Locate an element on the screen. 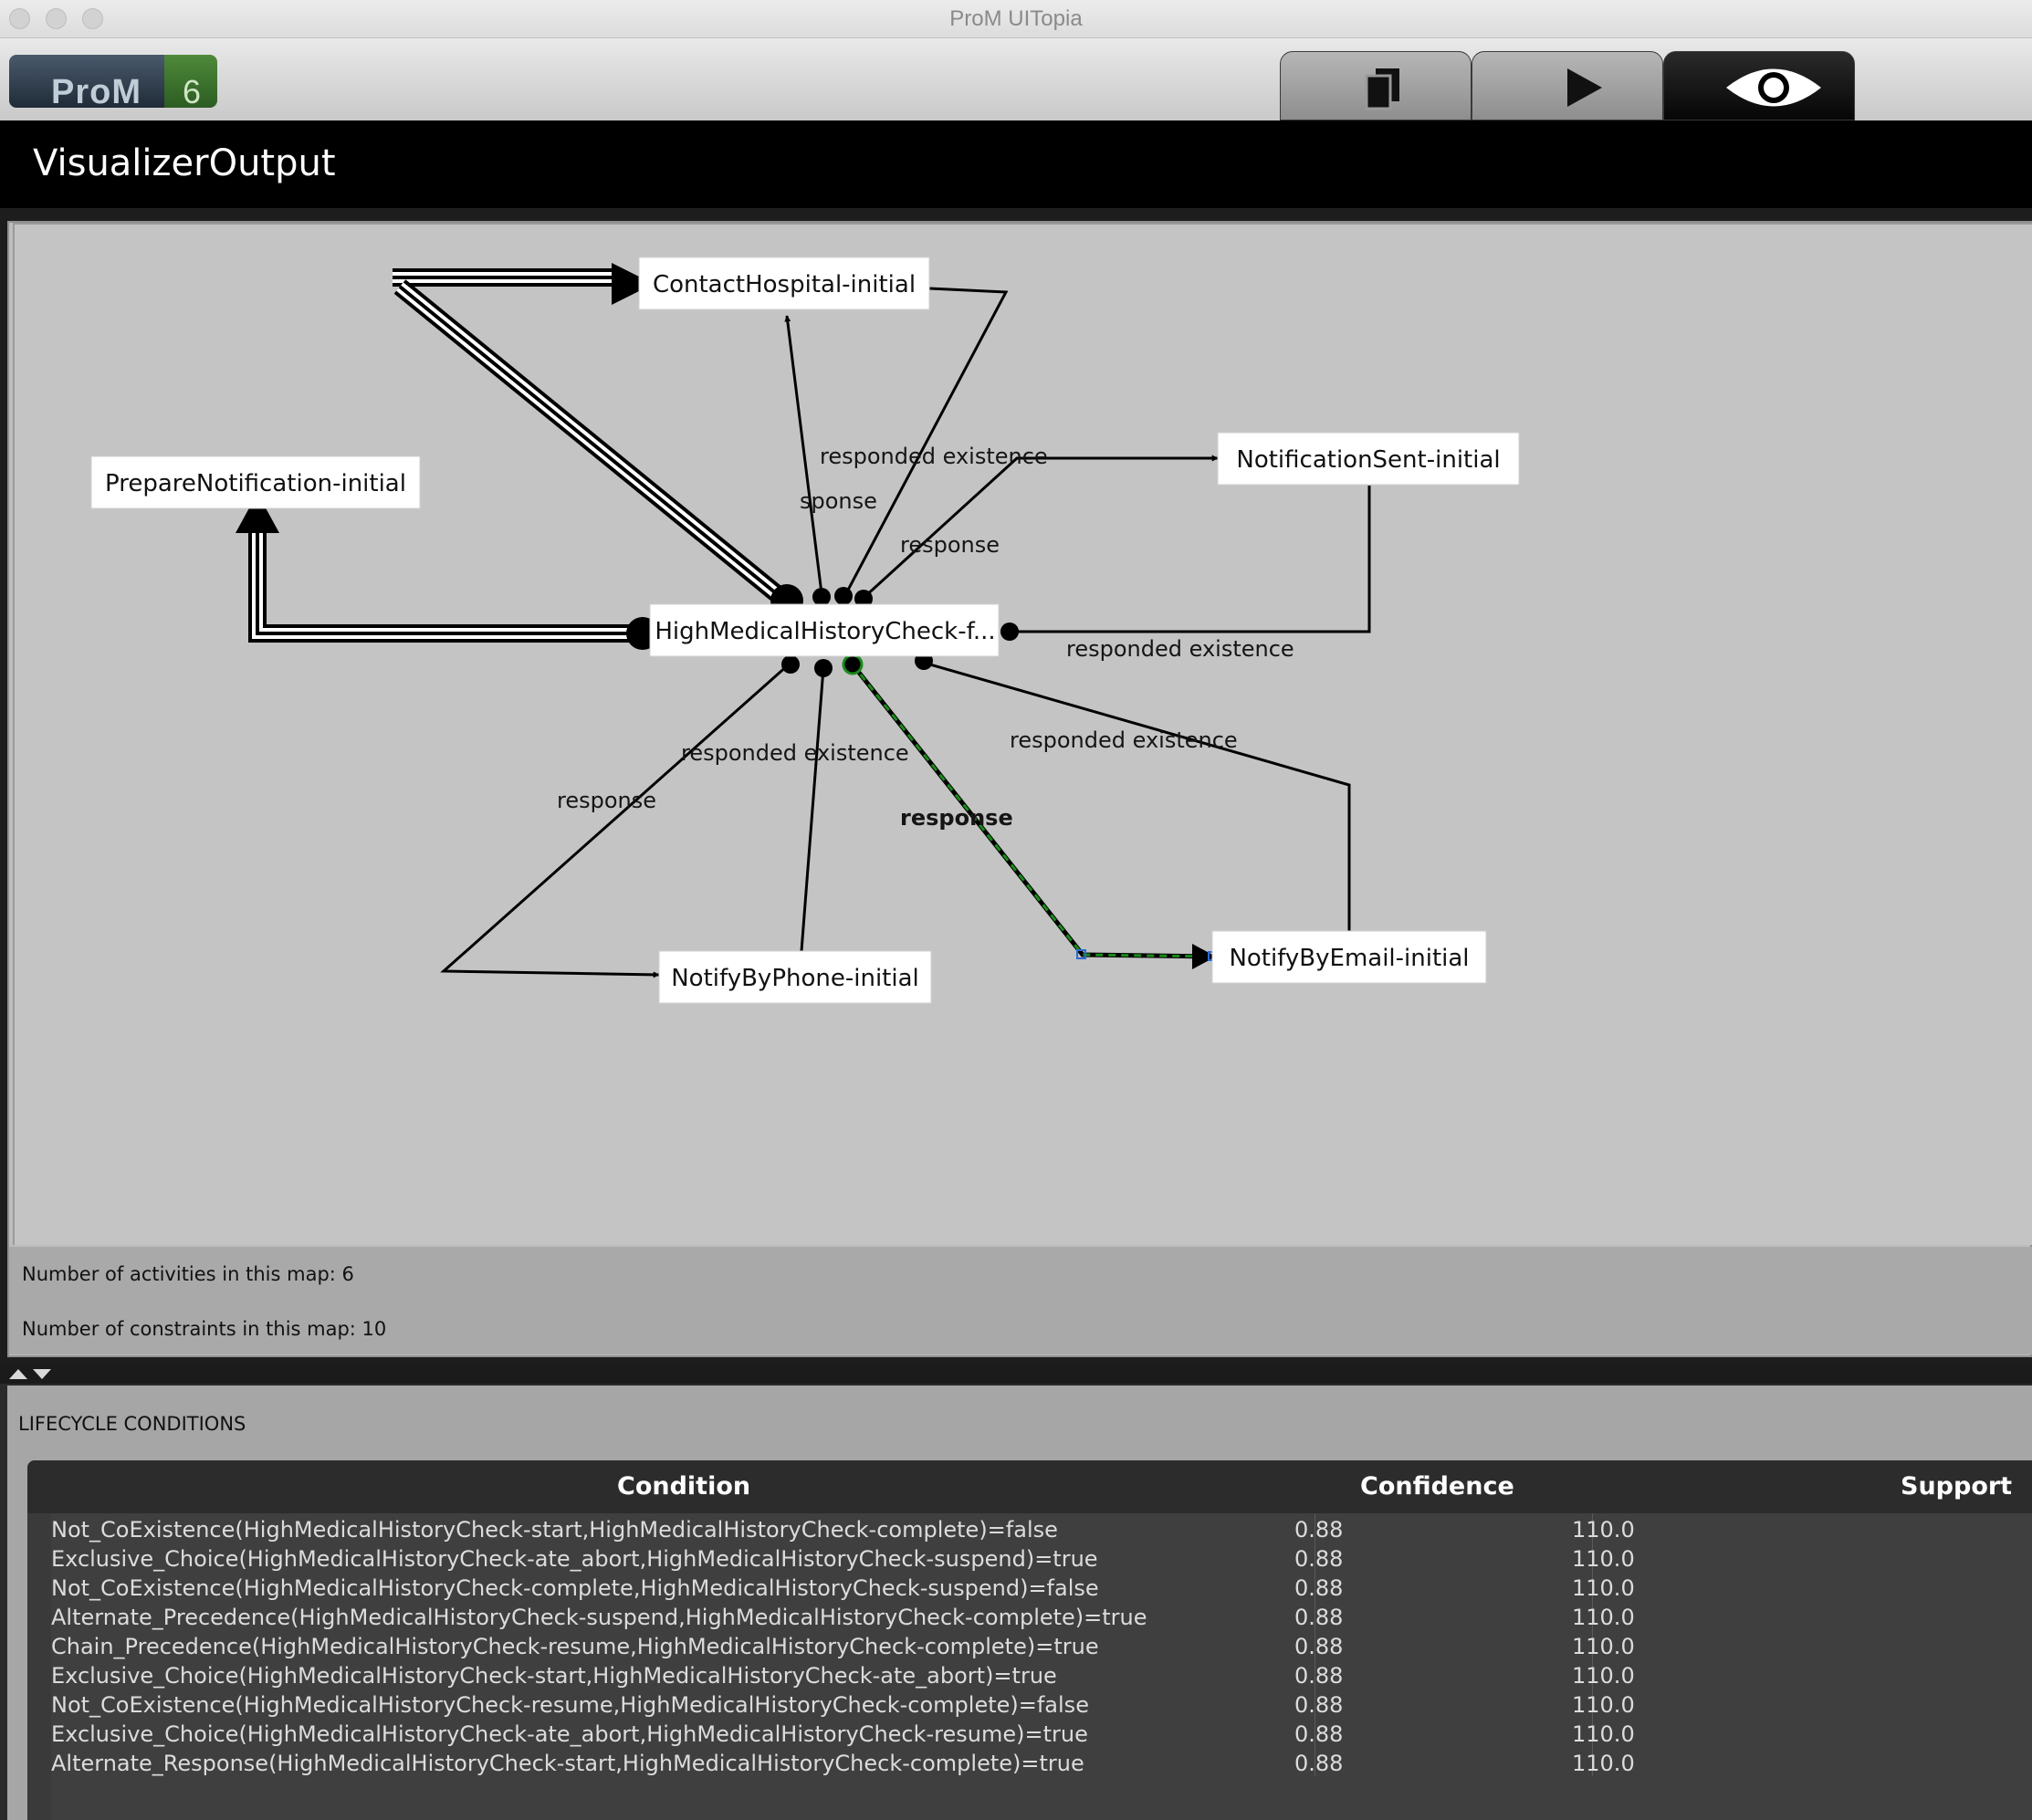 The width and height of the screenshot is (2032, 1820). svg-text: NotificationSent-initial is located at coordinates (1368, 460).